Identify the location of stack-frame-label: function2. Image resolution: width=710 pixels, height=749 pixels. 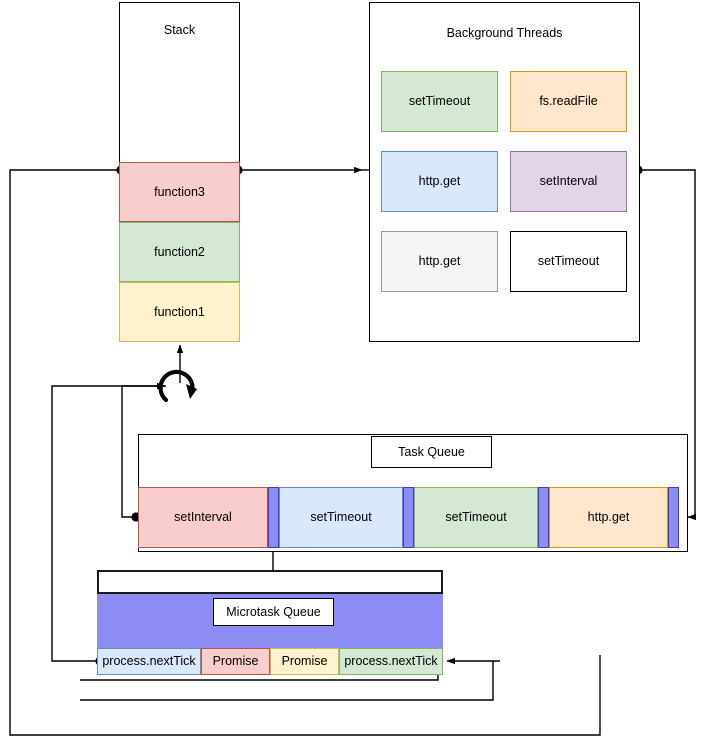
(179, 251).